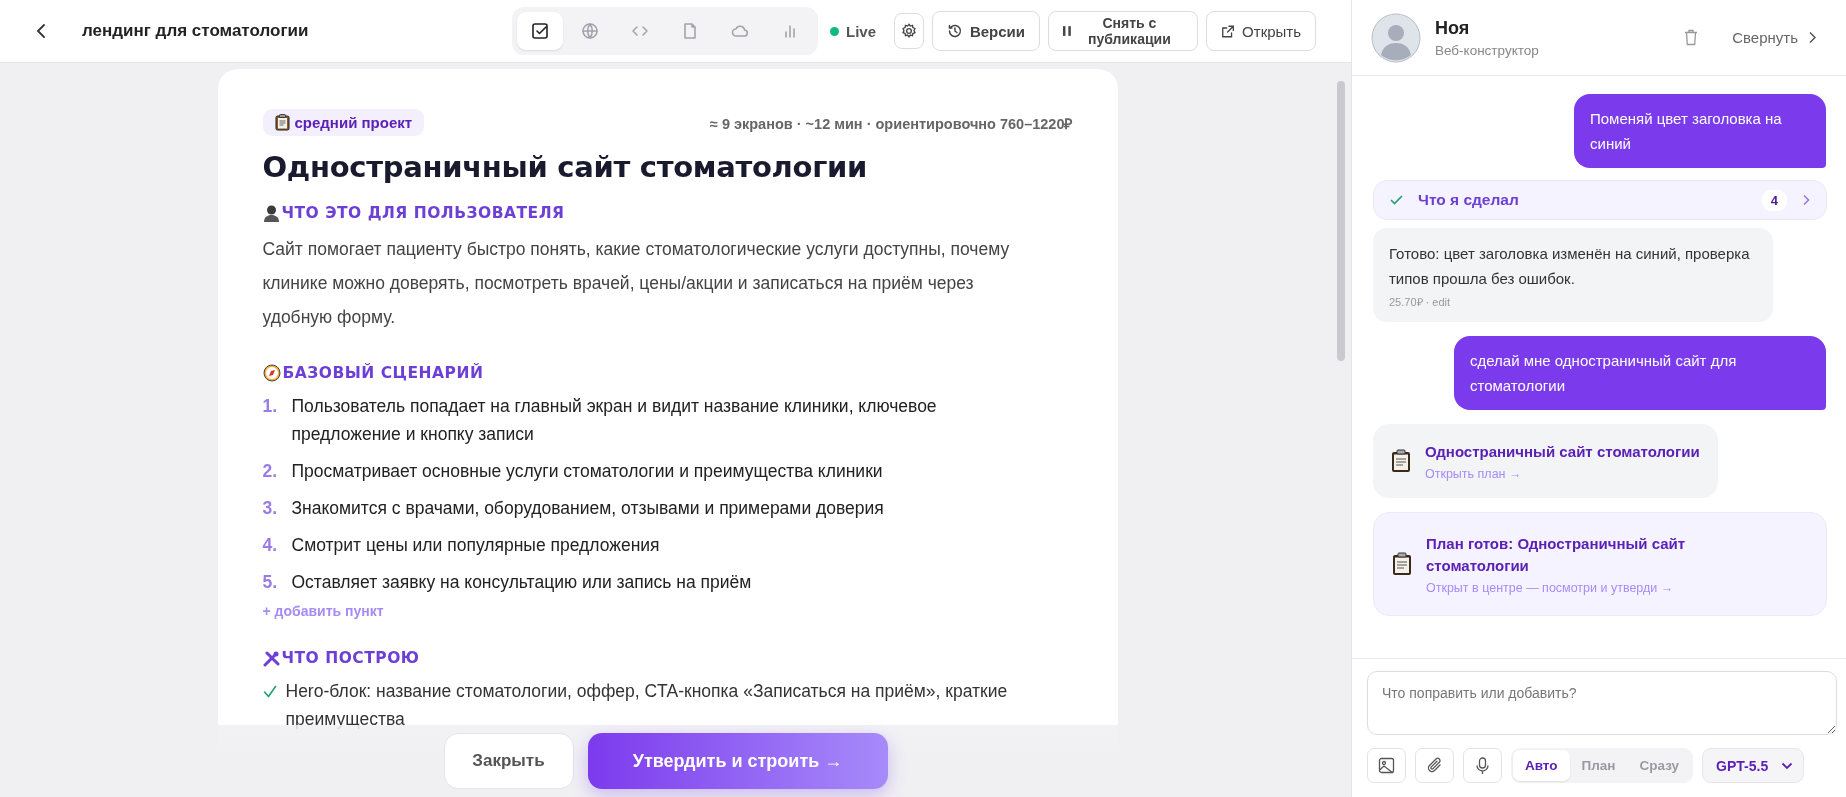 Image resolution: width=1846 pixels, height=797 pixels. I want to click on description-text: Сайт помогает пациенту быстро понять, какие стоматологические услуги доступны, почему клинике можно доверять, посмотреть врачей, цены/акции и записаться на приём через удобную форму., so click(636, 283).